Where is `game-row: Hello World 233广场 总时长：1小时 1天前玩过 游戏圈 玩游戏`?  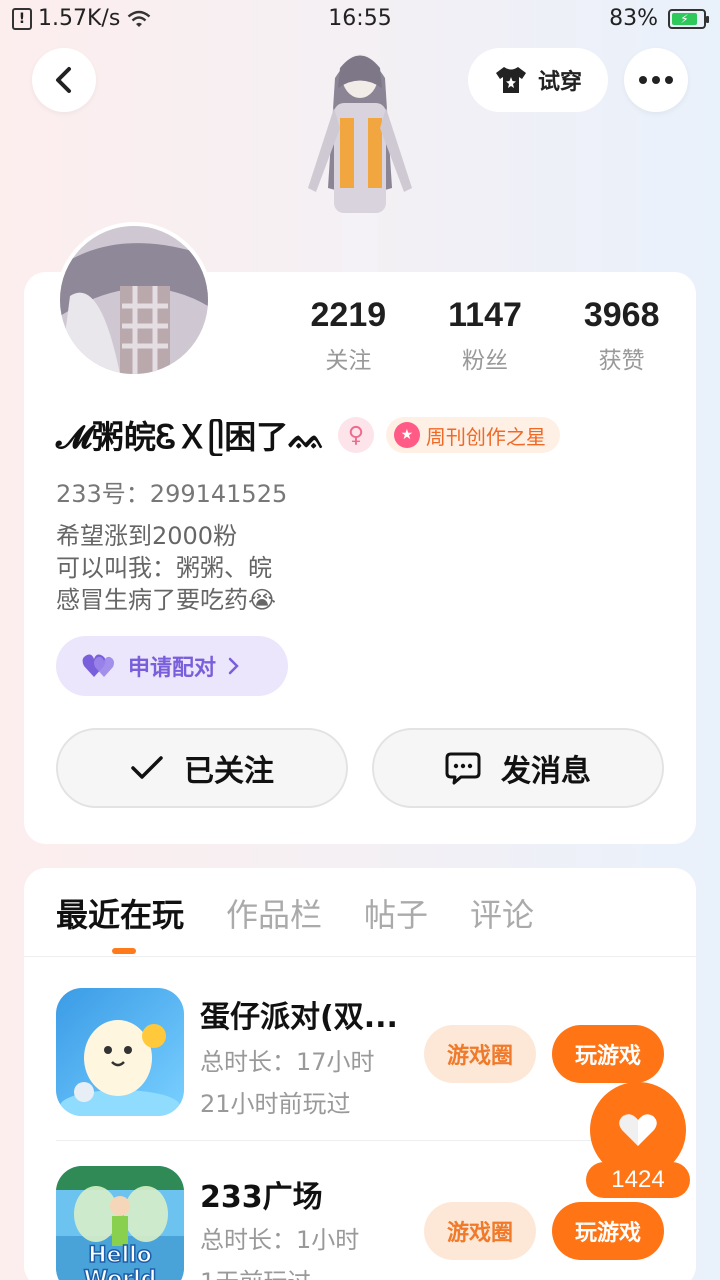
game-row: Hello World 233广场 总时长：1小时 1天前玩过 游戏圈 玩游戏 is located at coordinates (366, 1223).